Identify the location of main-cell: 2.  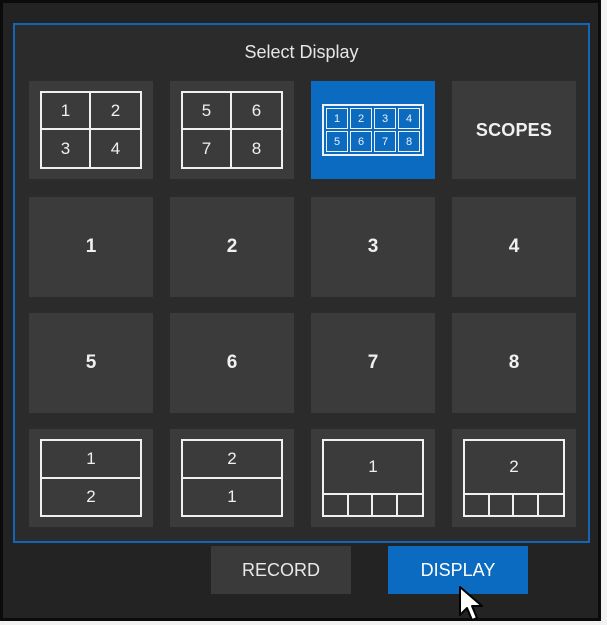
(514, 466).